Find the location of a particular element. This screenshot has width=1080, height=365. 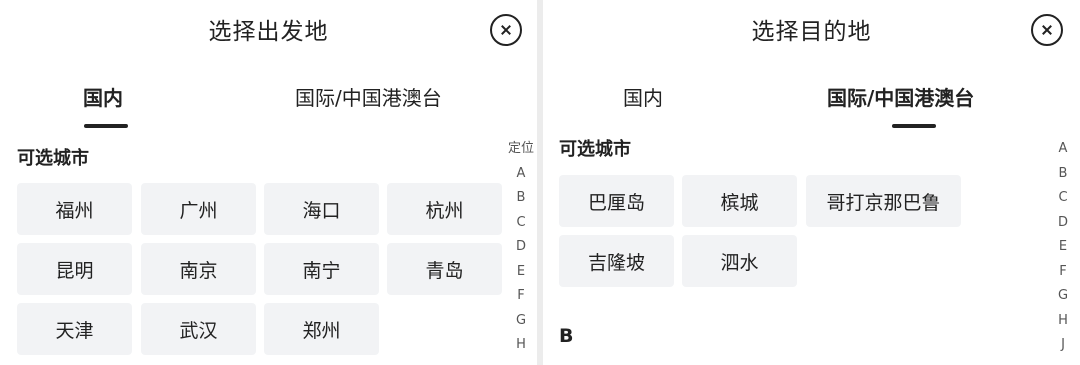

city-chip-tianjin: 天津 is located at coordinates (74, 329).